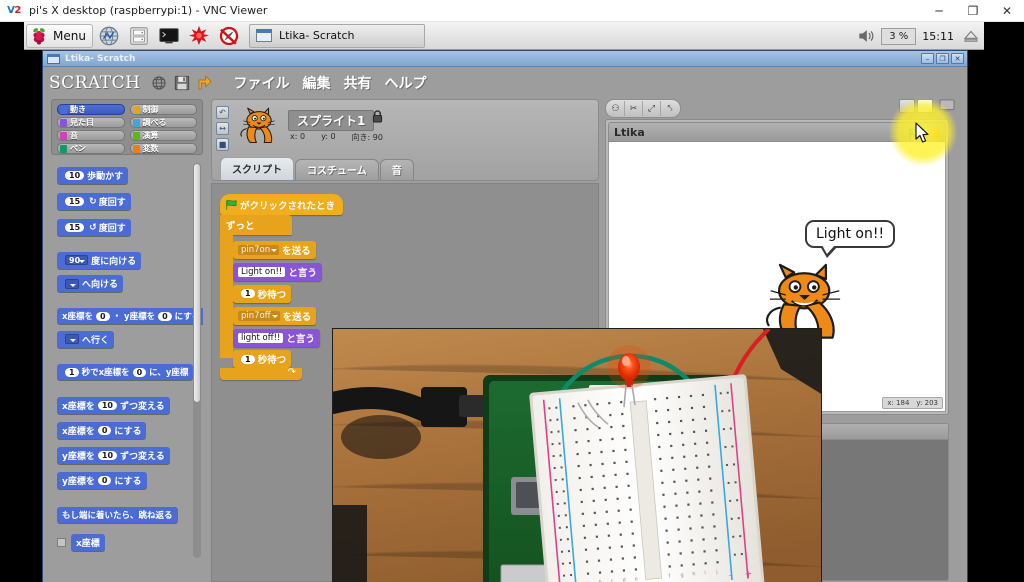  Describe the element at coordinates (262, 272) in the screenshot. I see `say-light-on-input: Light on!!` at that location.